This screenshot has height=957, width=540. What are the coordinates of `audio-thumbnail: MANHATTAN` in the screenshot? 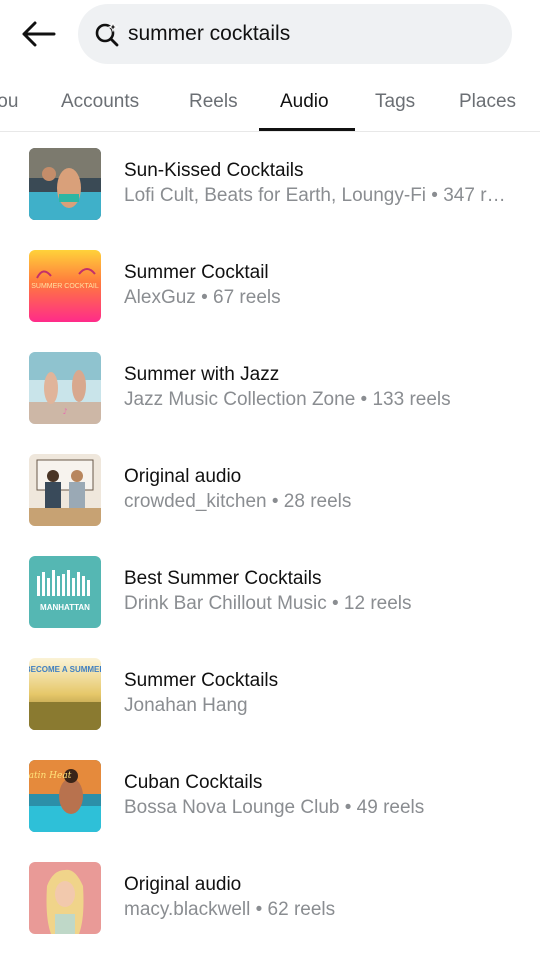 It's located at (65, 592).